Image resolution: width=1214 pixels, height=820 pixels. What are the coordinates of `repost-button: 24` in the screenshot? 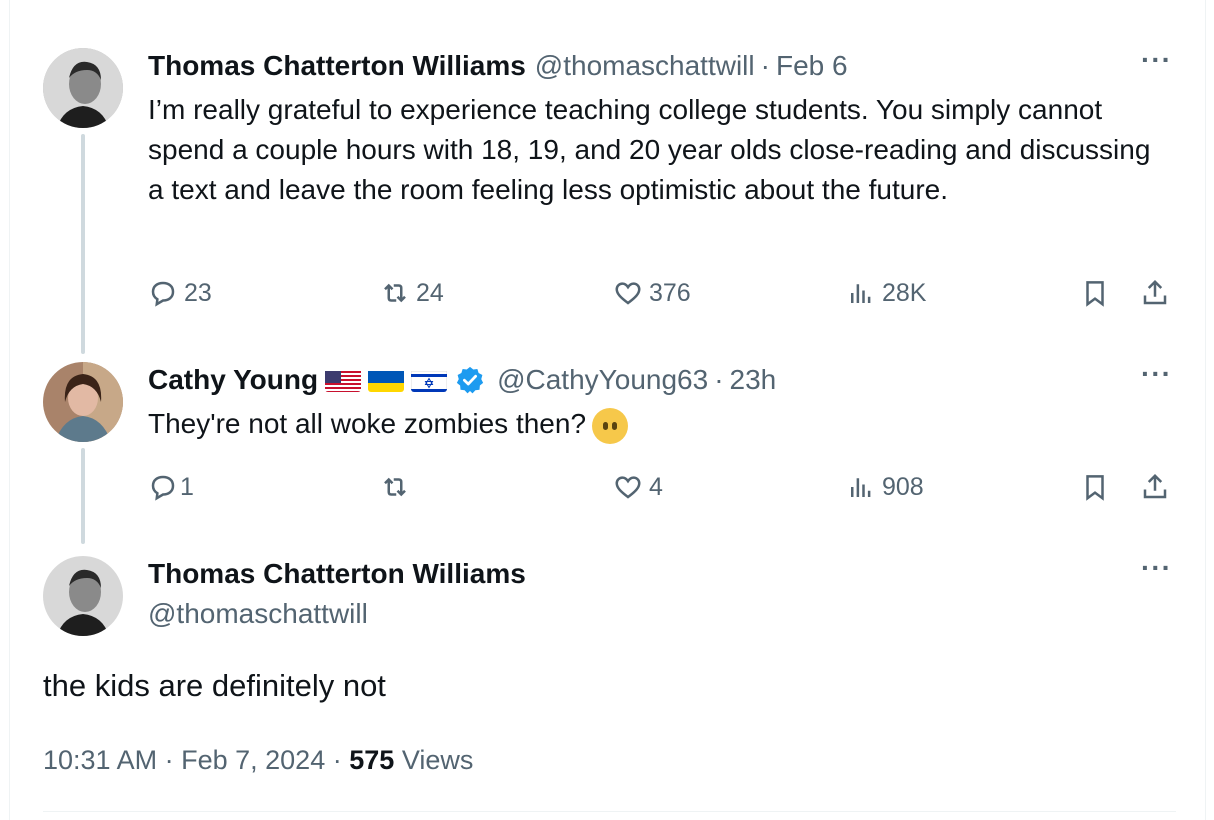 It's located at (412, 293).